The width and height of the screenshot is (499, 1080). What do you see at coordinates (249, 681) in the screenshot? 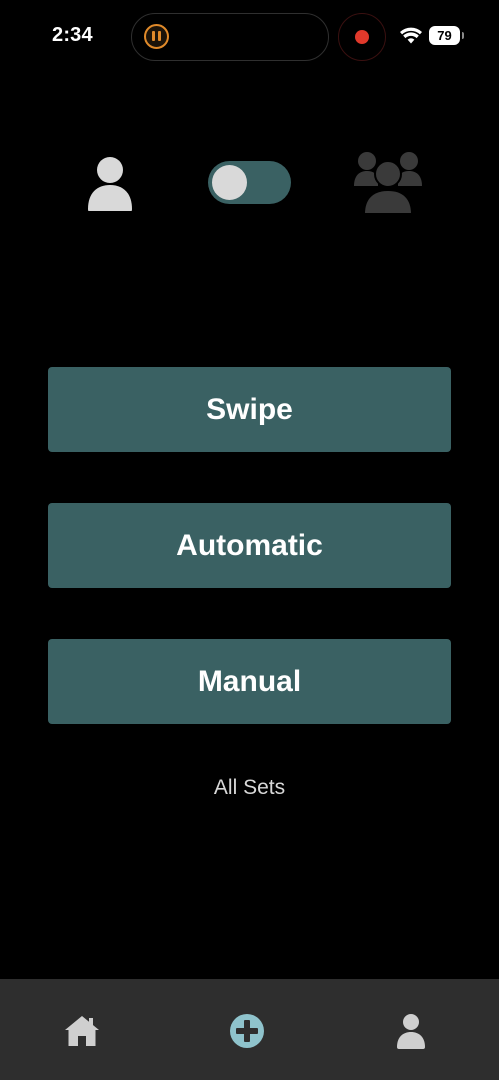
I see `manual-button: Manual` at bounding box center [249, 681].